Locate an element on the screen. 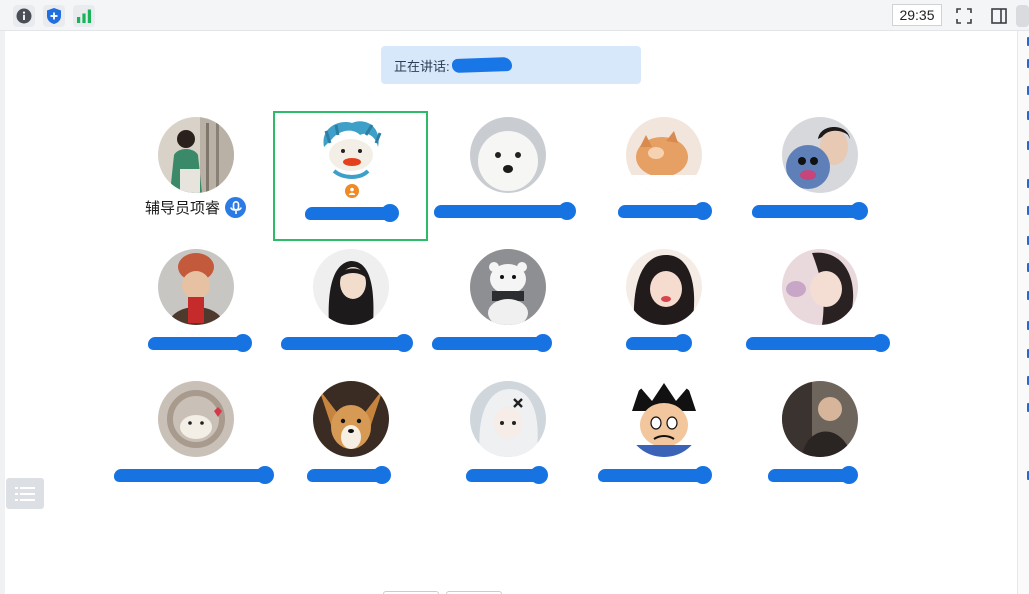 This screenshot has height=594, width=1029. network-status-button is located at coordinates (84, 16).